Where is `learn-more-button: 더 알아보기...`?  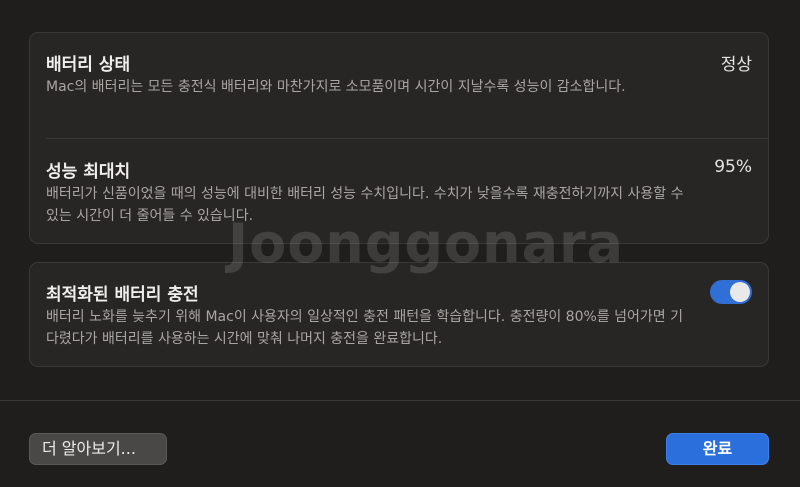 learn-more-button: 더 알아보기... is located at coordinates (98, 449).